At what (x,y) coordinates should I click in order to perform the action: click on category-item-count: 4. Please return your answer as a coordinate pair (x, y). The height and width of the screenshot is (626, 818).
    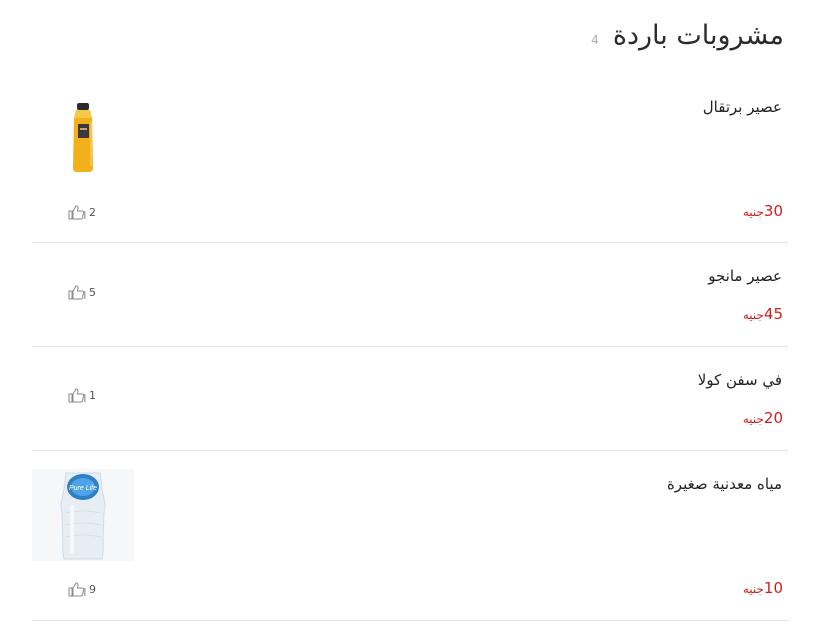
    Looking at the image, I should click on (595, 40).